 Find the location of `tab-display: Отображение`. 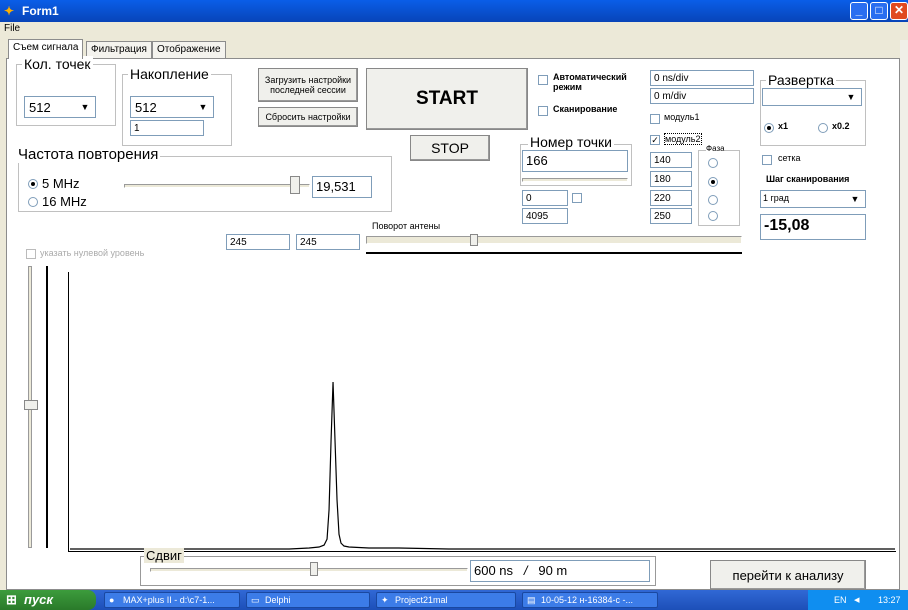

tab-display: Отображение is located at coordinates (189, 49).